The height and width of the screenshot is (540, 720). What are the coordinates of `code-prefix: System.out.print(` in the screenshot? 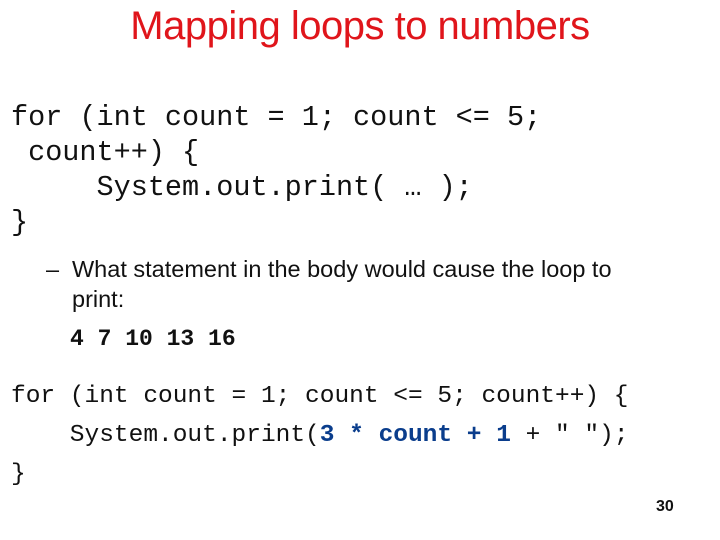 It's located at (165, 435).